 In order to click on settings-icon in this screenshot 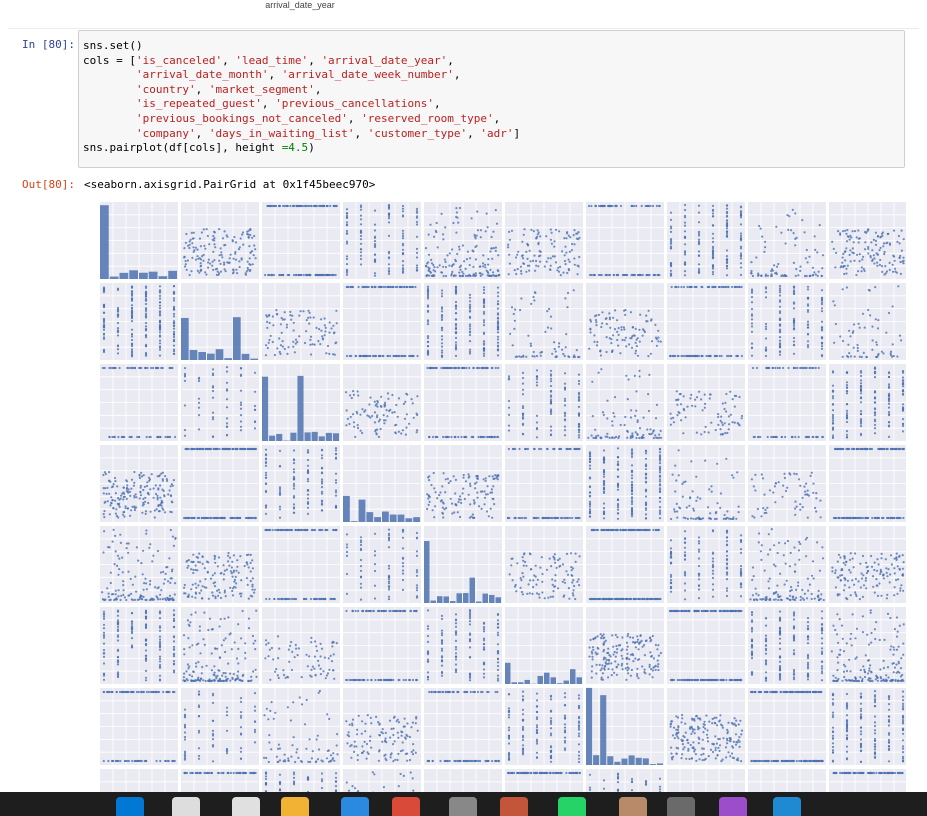, I will do `click(514, 806)`.